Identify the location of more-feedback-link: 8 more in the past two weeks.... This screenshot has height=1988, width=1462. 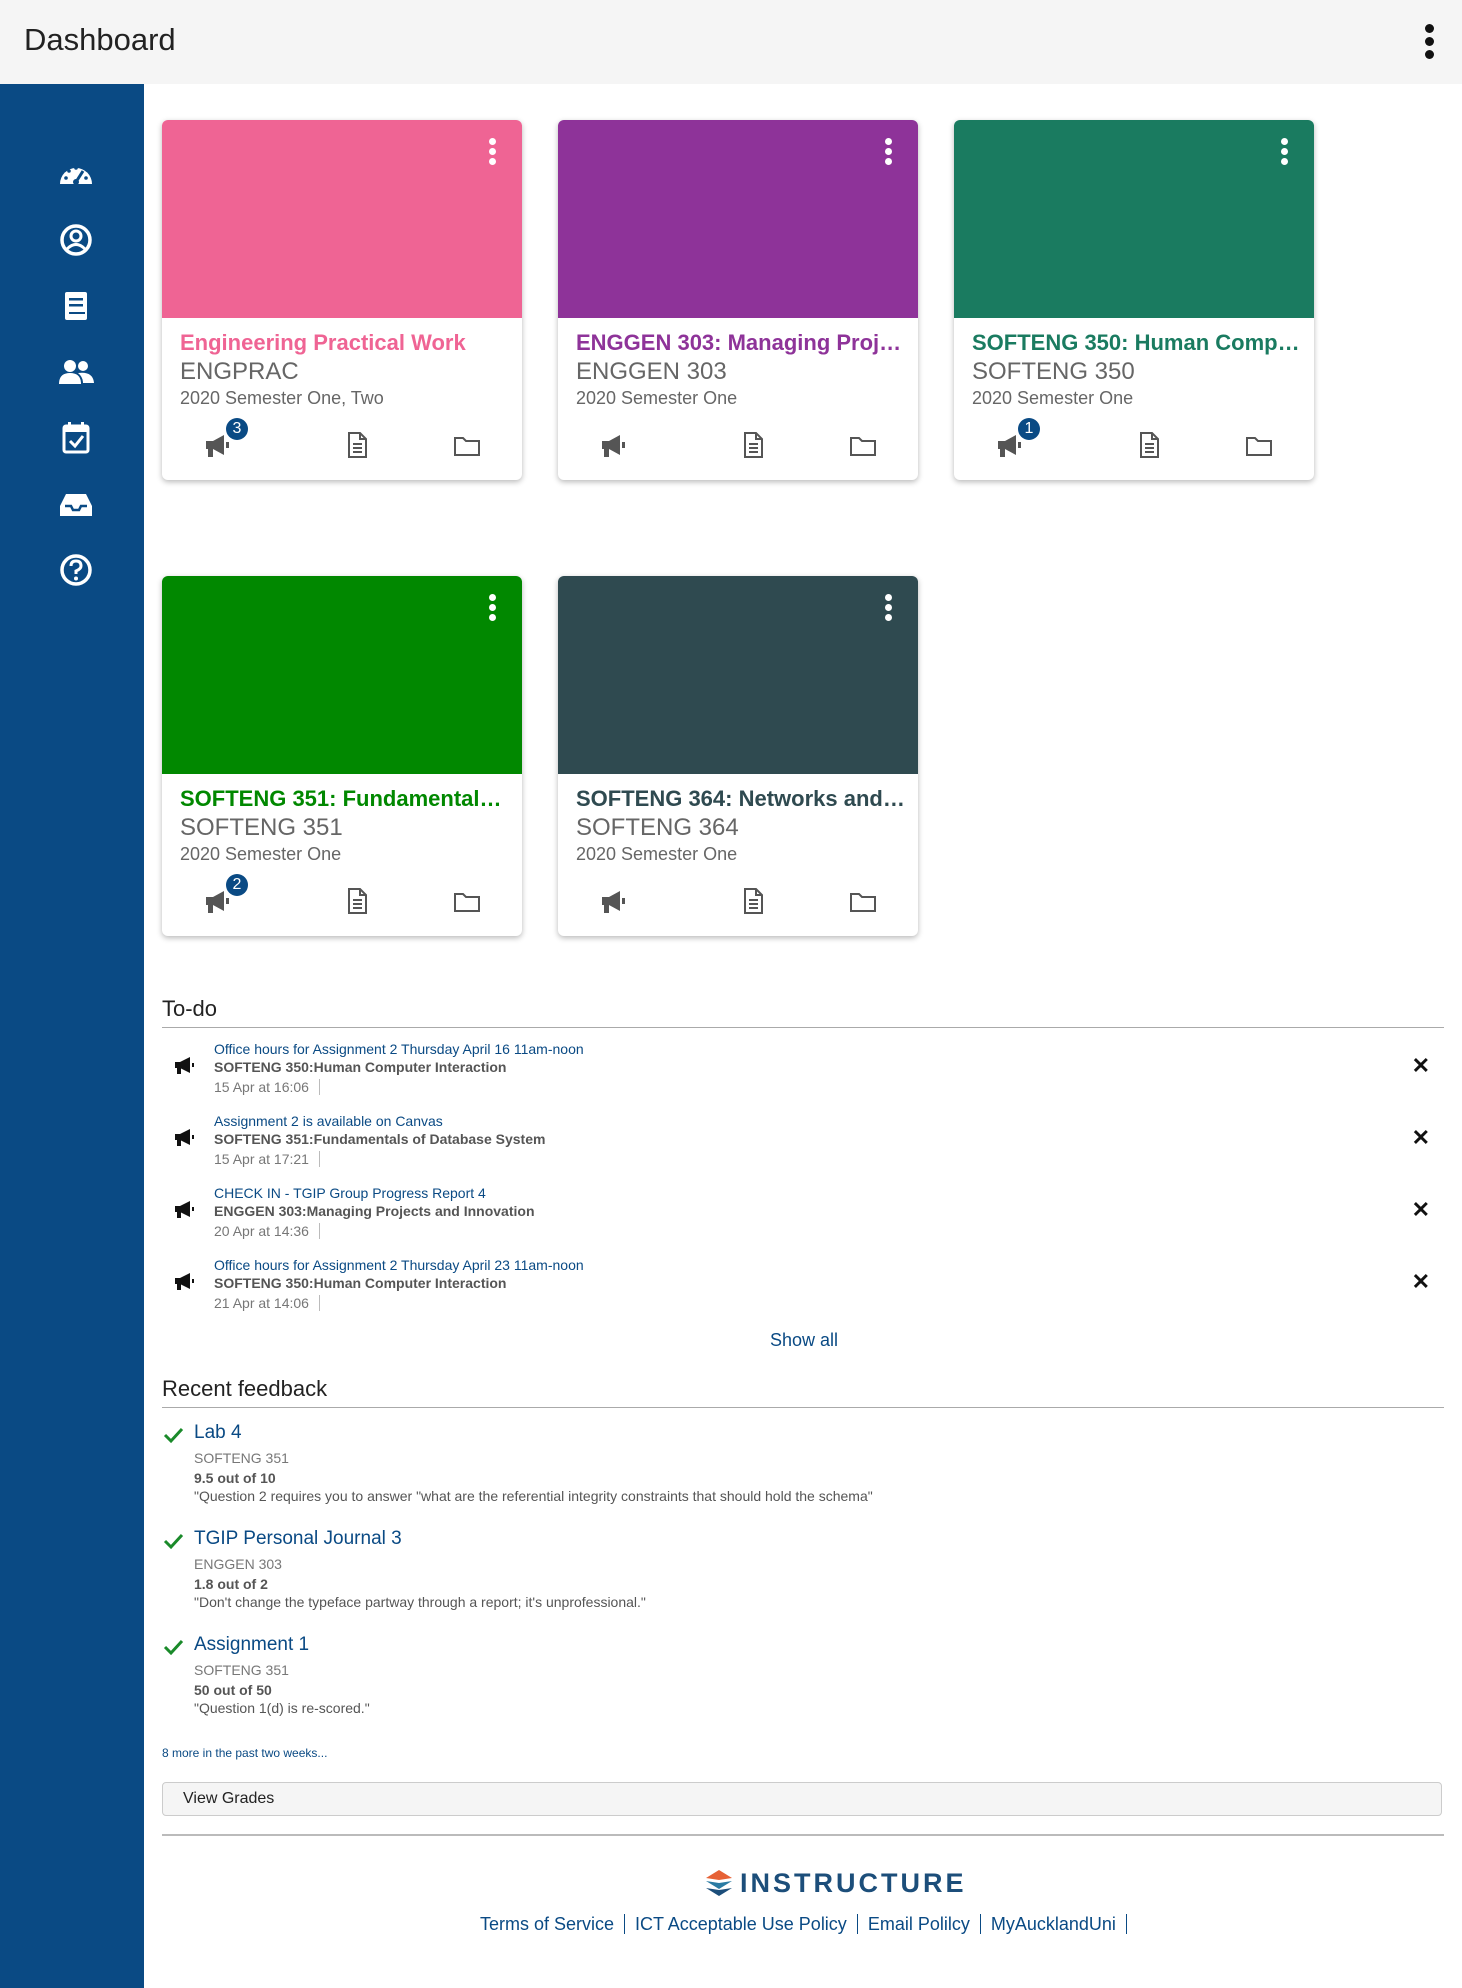
(244, 1753).